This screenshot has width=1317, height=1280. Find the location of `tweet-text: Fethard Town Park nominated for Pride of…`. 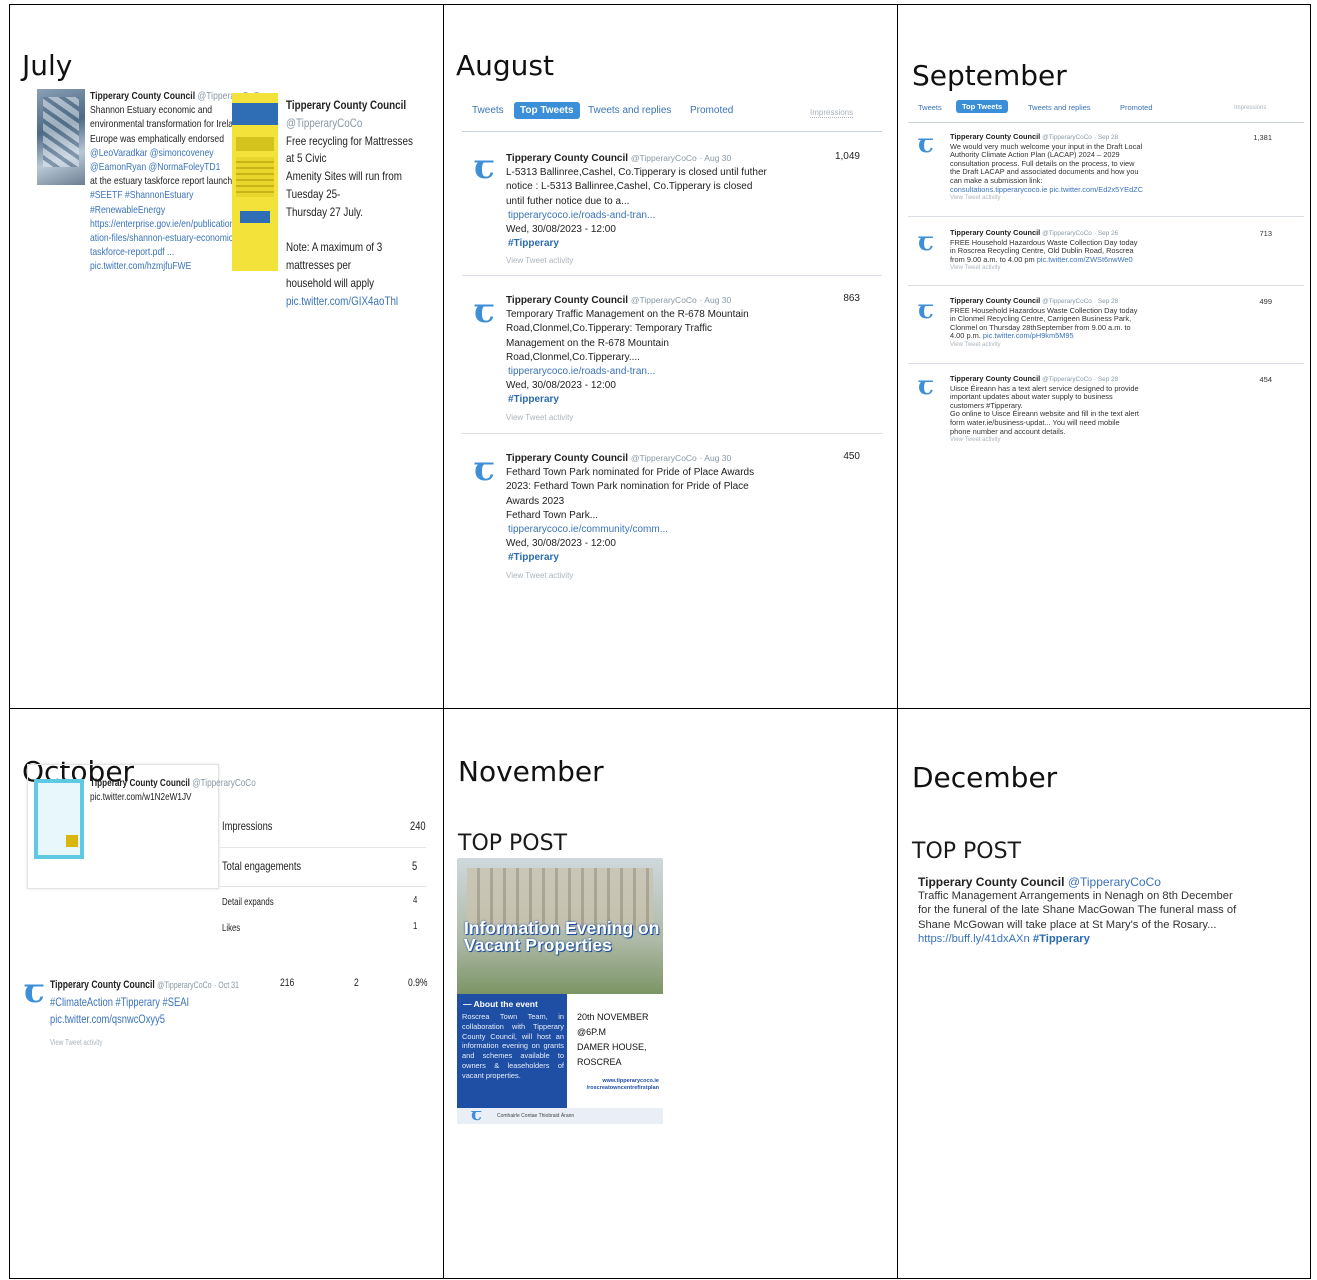

tweet-text: Fethard Town Park nominated for Pride of… is located at coordinates (630, 473).